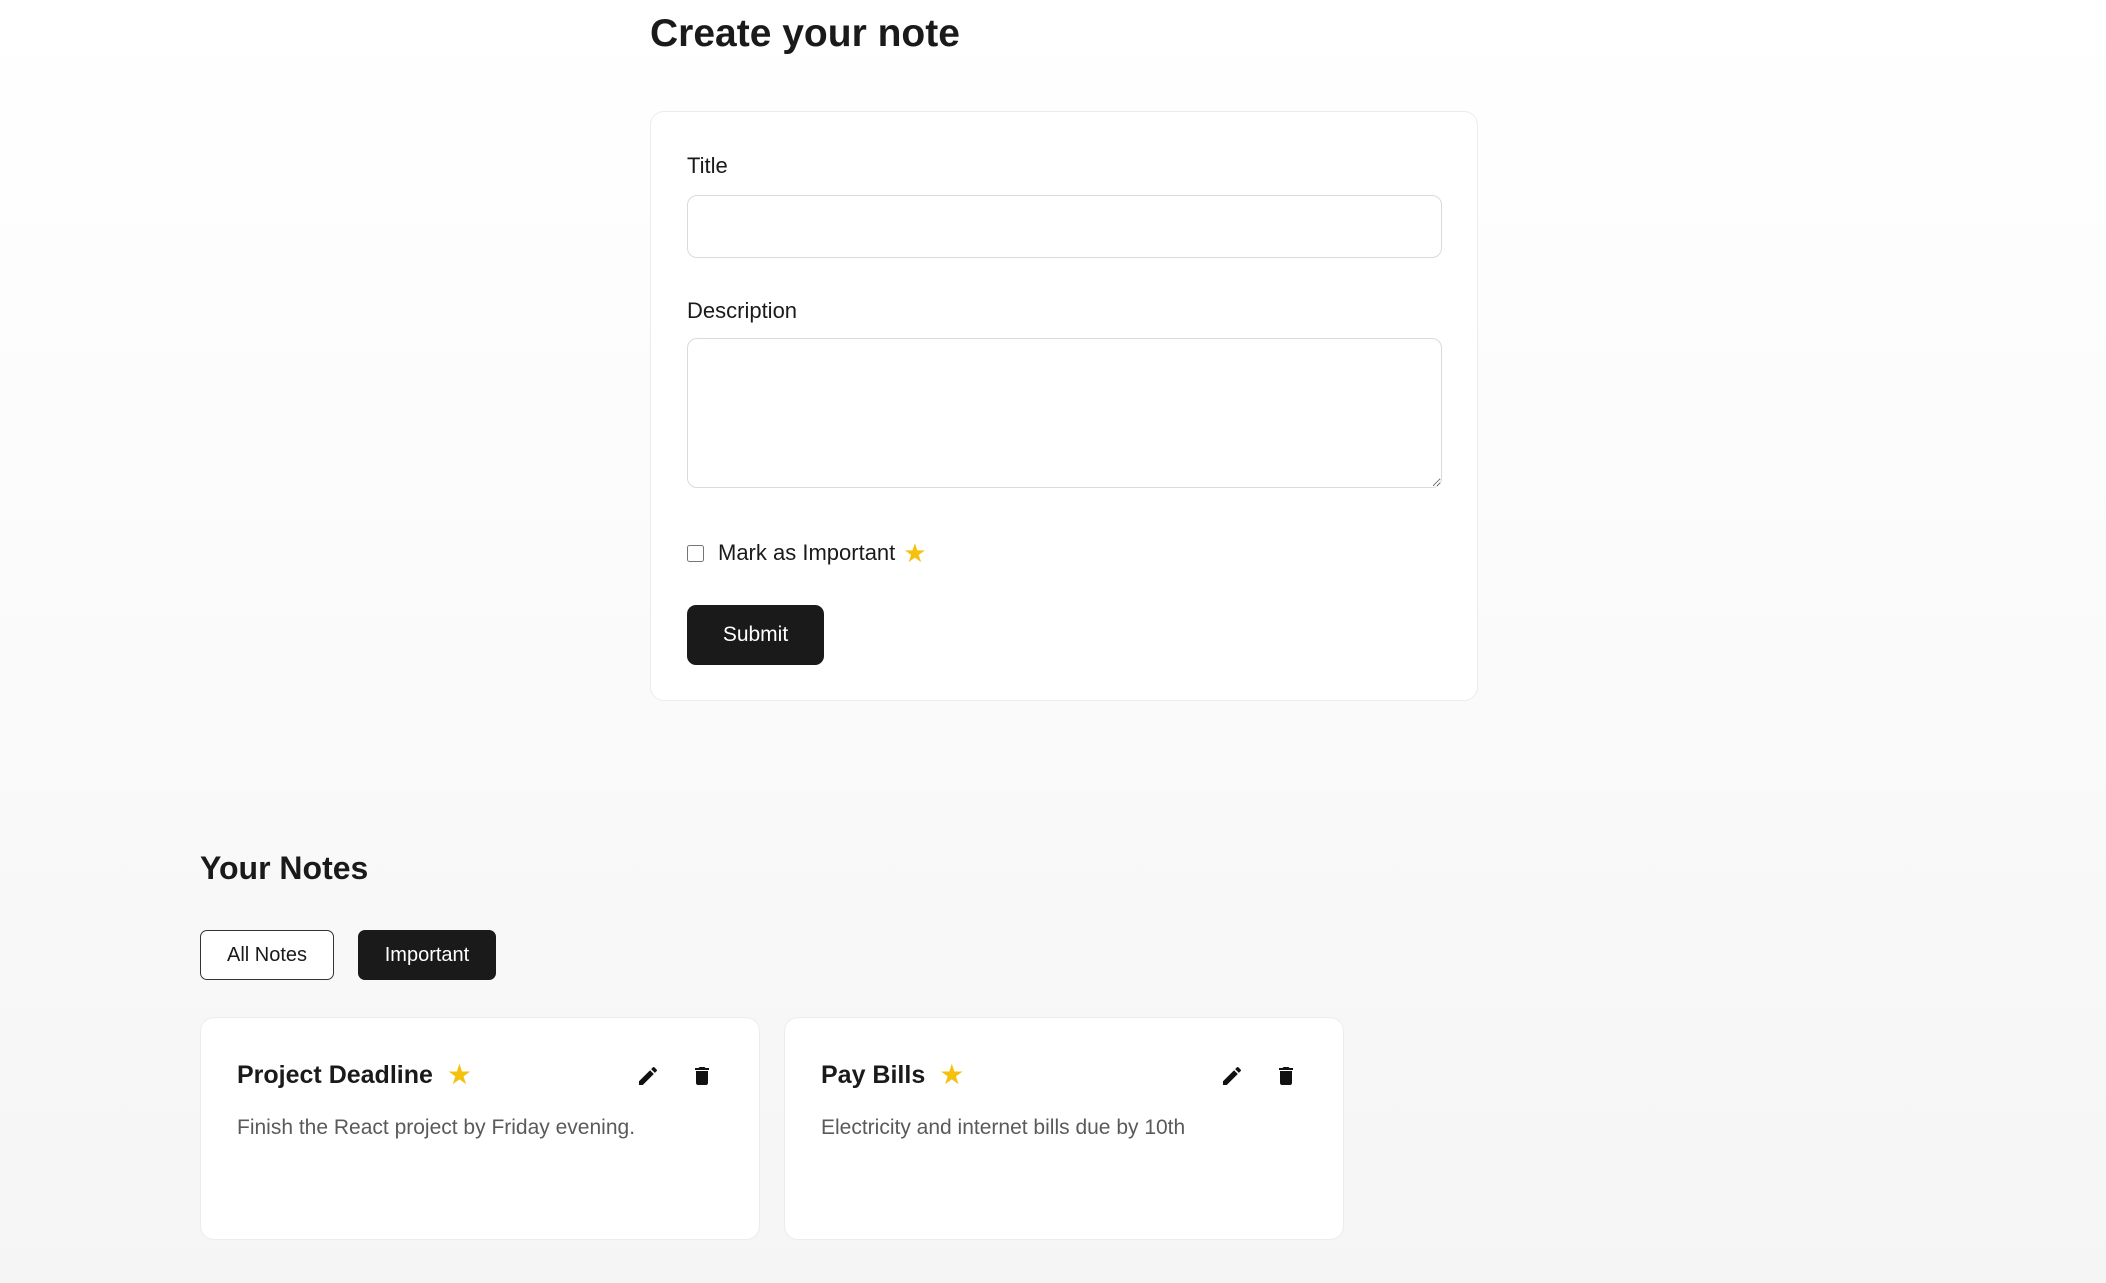 This screenshot has height=1283, width=2106. I want to click on page-title: Create your note, so click(805, 33).